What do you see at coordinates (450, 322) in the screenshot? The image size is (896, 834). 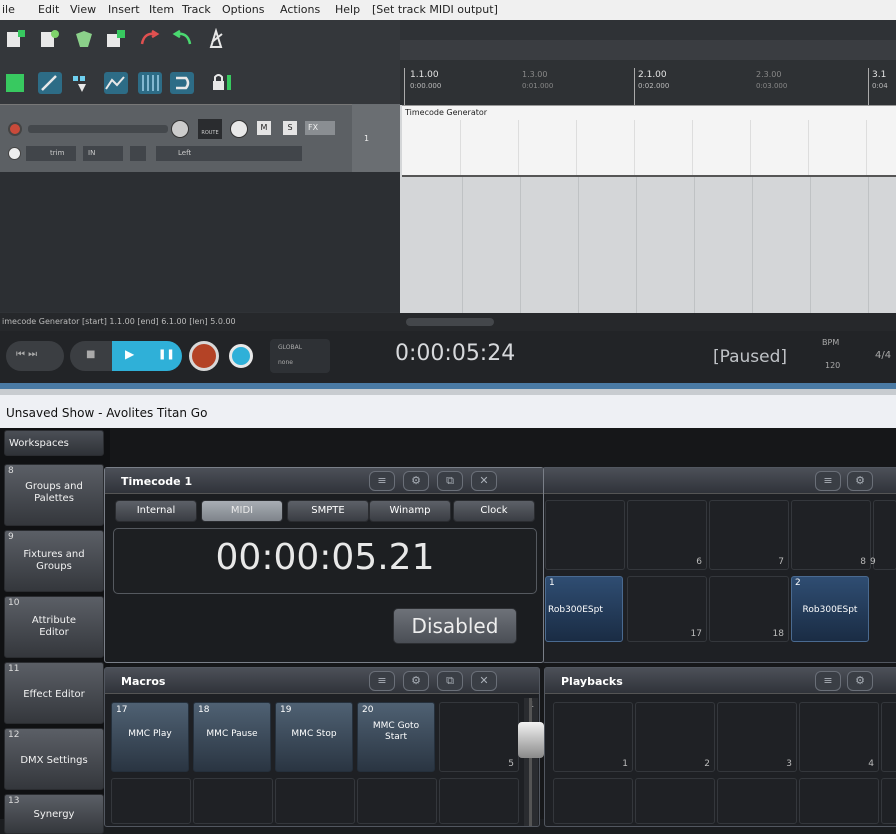 I see `scrollbar-thumb` at bounding box center [450, 322].